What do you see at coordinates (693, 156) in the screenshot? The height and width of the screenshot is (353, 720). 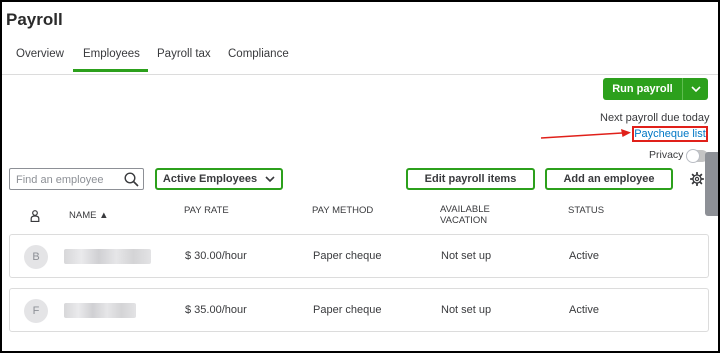 I see `toggle-knob` at bounding box center [693, 156].